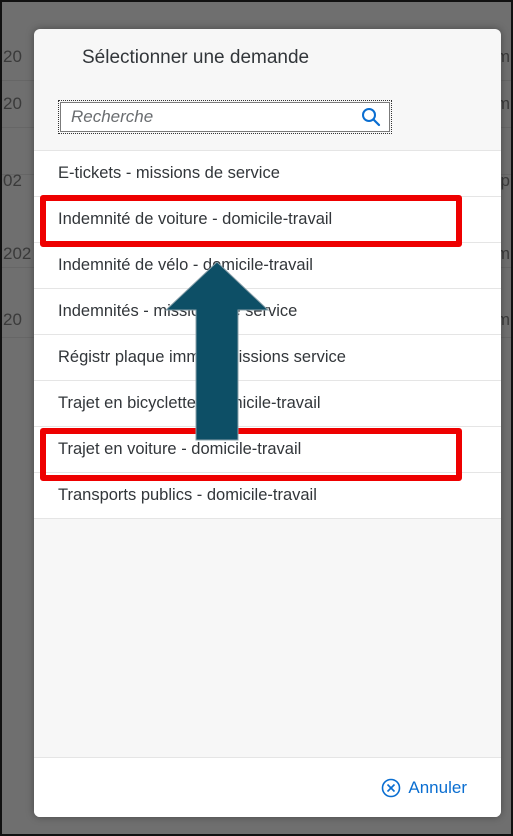 The width and height of the screenshot is (513, 836). I want to click on dialog-footer: Annuler, so click(267, 787).